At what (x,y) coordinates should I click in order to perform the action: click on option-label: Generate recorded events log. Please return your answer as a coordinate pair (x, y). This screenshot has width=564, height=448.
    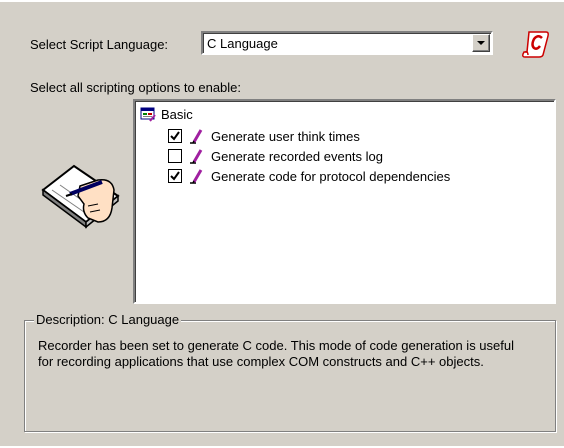
    Looking at the image, I should click on (297, 156).